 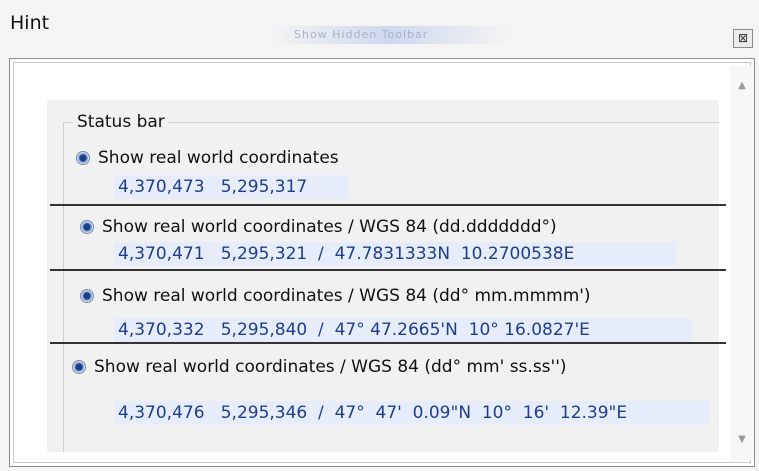 What do you see at coordinates (743, 38) in the screenshot?
I see `close-icon: ⊠` at bounding box center [743, 38].